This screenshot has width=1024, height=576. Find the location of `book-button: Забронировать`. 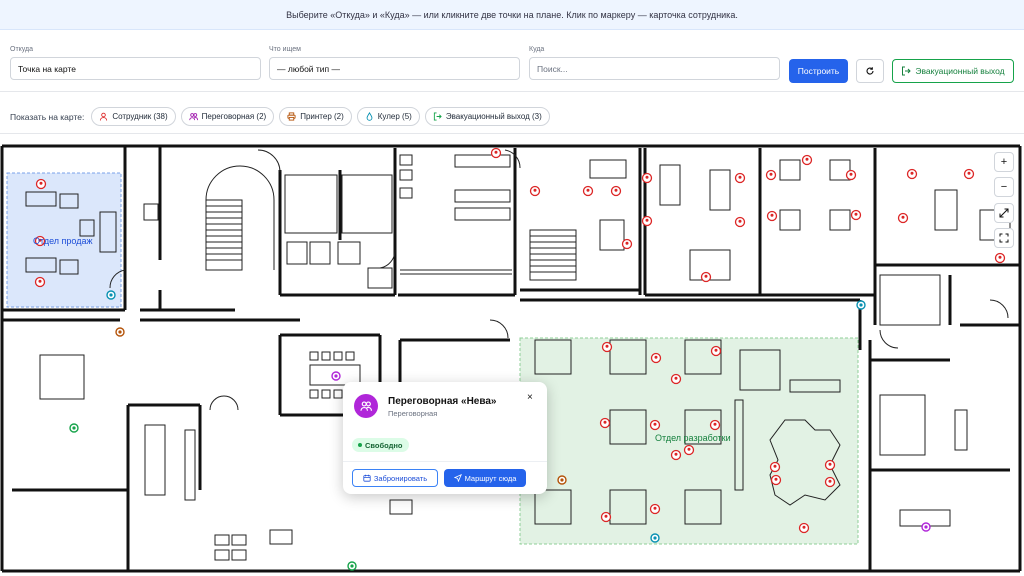

book-button: Забронировать is located at coordinates (395, 478).